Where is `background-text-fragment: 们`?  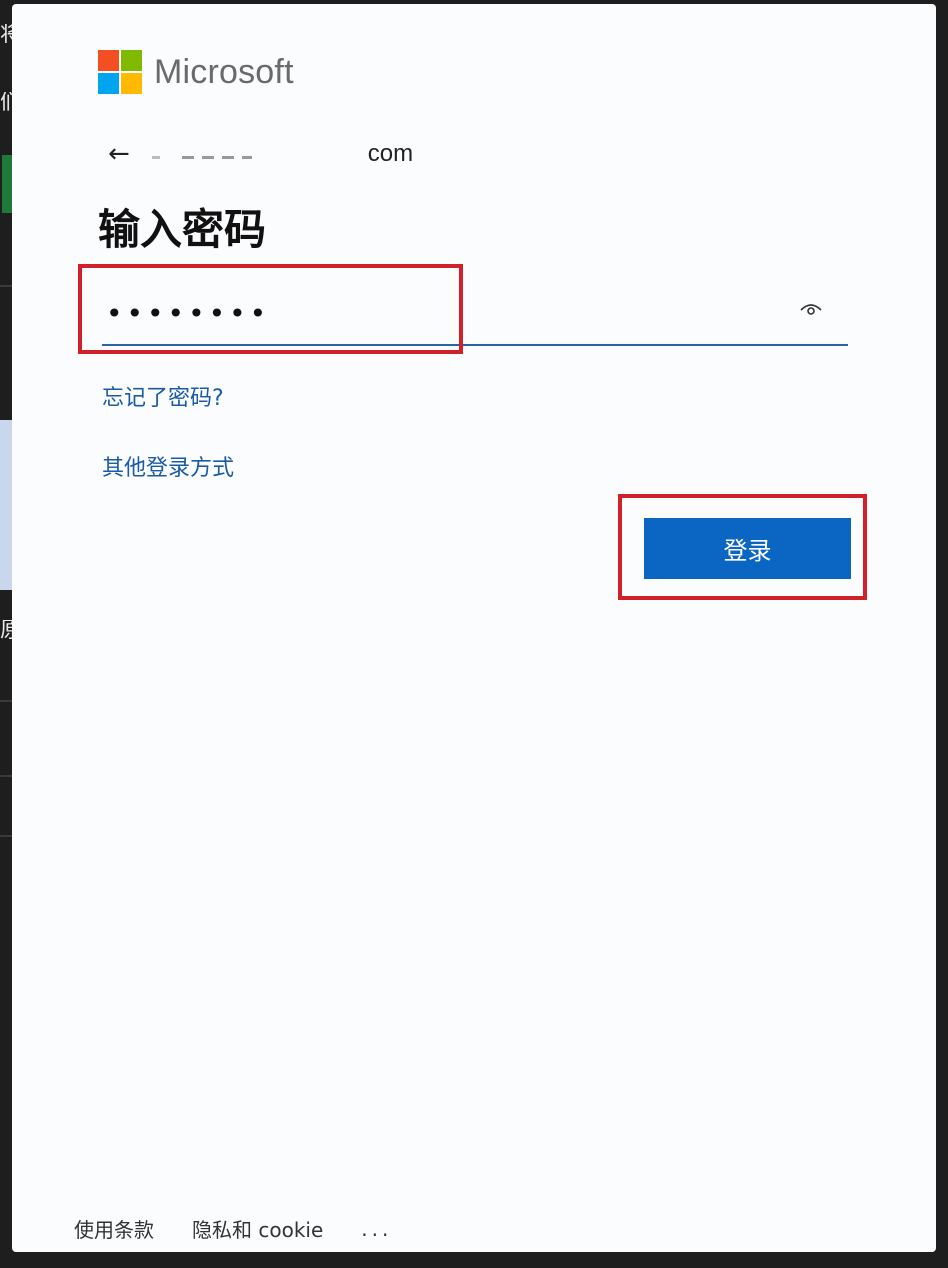 background-text-fragment: 们 is located at coordinates (6, 103).